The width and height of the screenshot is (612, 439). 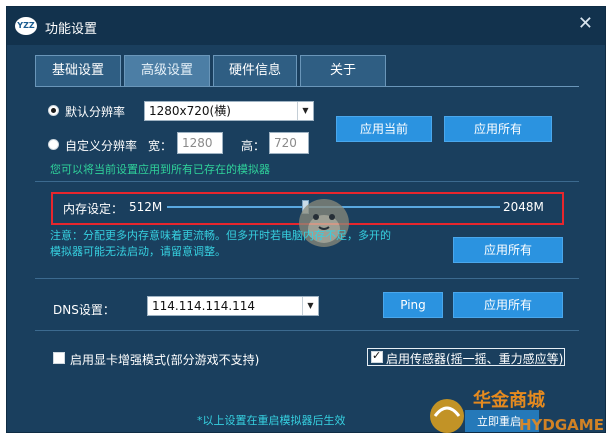 I want to click on height-input: 720, so click(x=289, y=143).